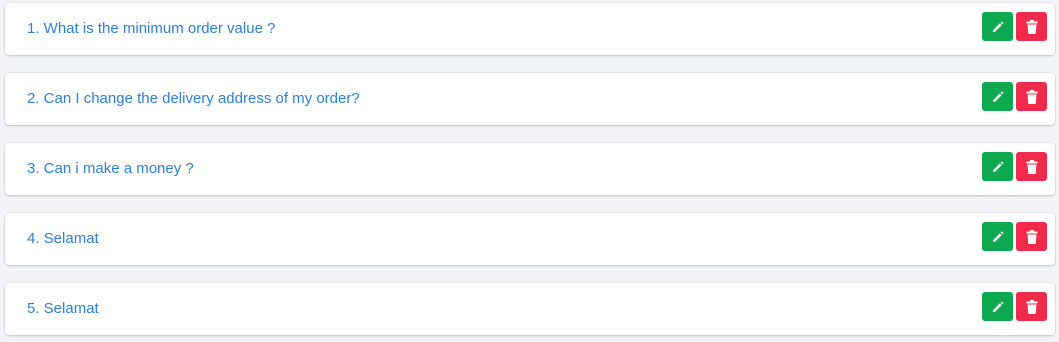  Describe the element at coordinates (110, 169) in the screenshot. I see `faq-question: 3. Can i make a money ?` at that location.